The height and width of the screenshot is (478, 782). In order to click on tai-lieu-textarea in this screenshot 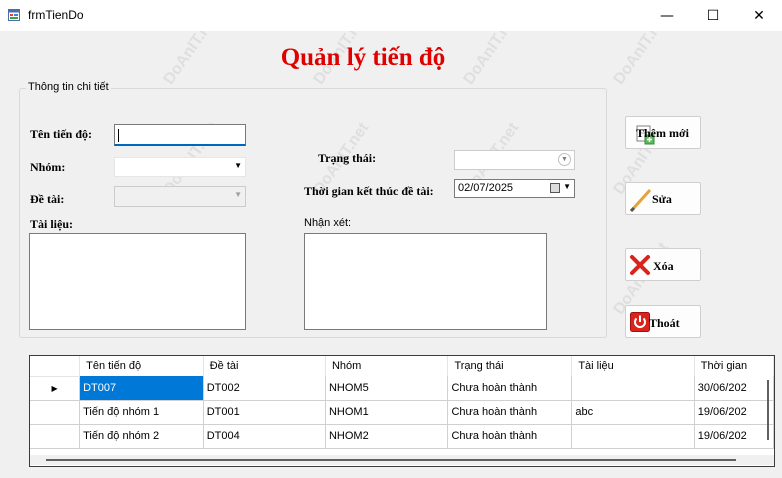, I will do `click(137, 281)`.